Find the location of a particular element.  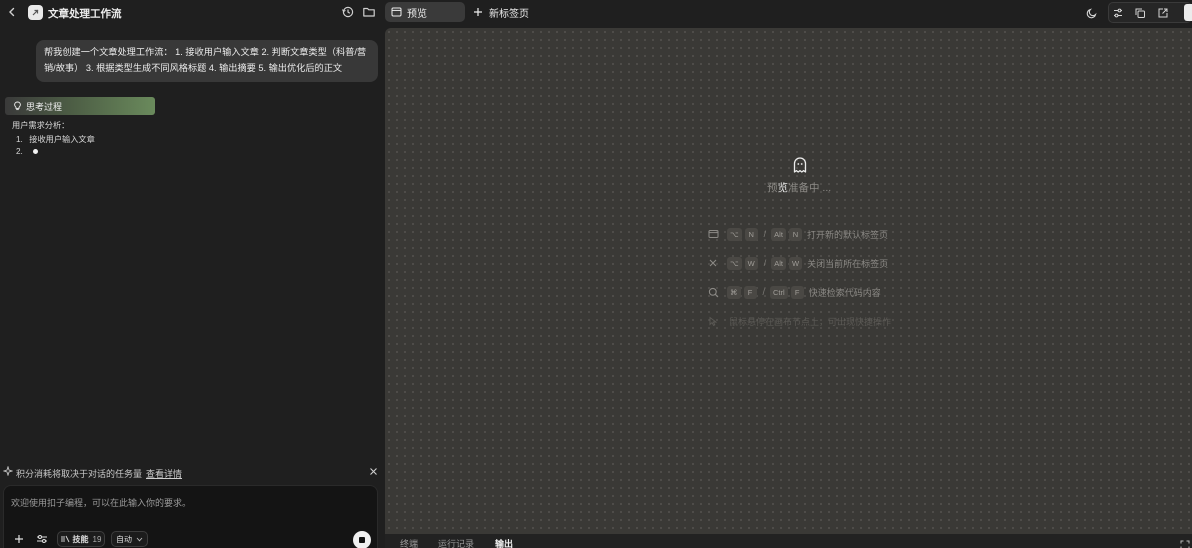

notice-details-link: 查看详情 is located at coordinates (164, 473).